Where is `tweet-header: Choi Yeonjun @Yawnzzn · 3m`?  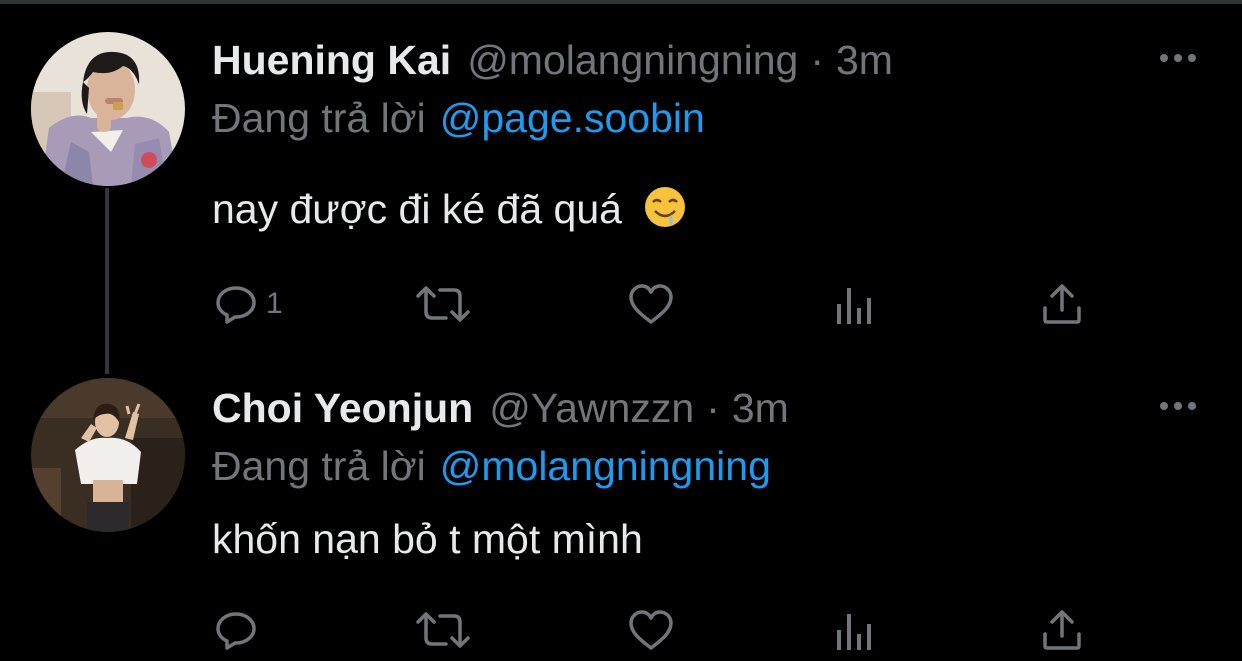 tweet-header: Choi Yeonjun @Yawnzzn · 3m is located at coordinates (500, 408).